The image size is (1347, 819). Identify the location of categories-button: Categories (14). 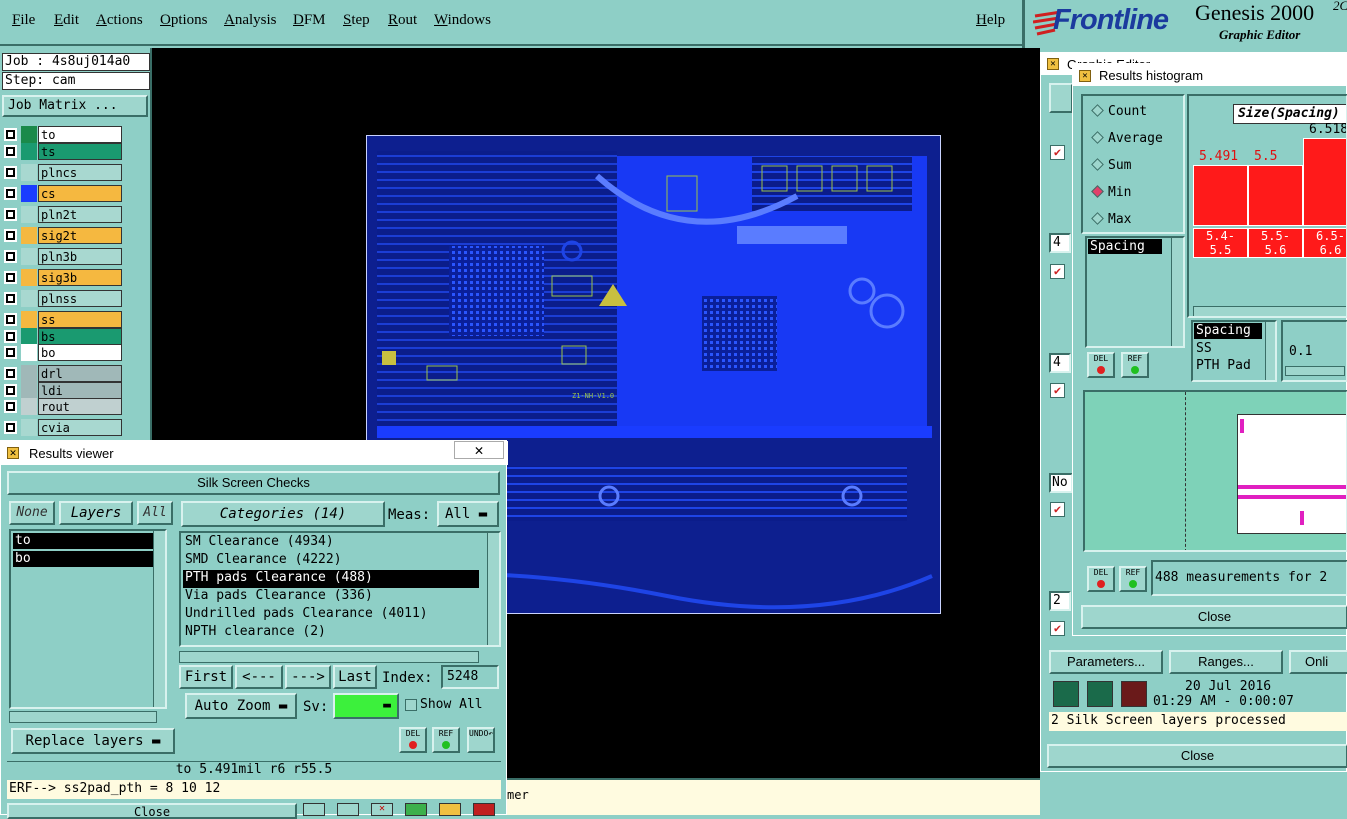
(283, 514).